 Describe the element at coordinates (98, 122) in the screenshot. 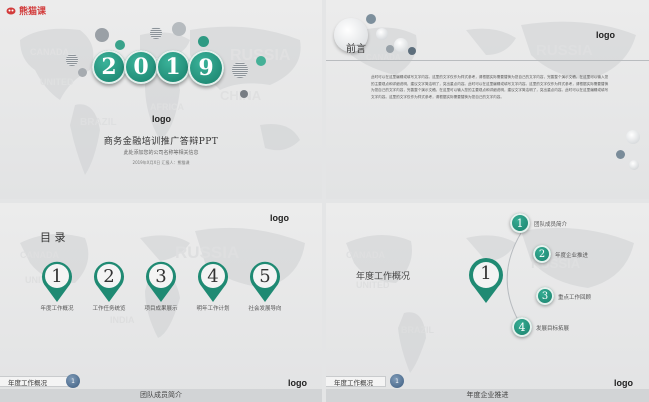

I see `svg-text: BRAZIL` at that location.